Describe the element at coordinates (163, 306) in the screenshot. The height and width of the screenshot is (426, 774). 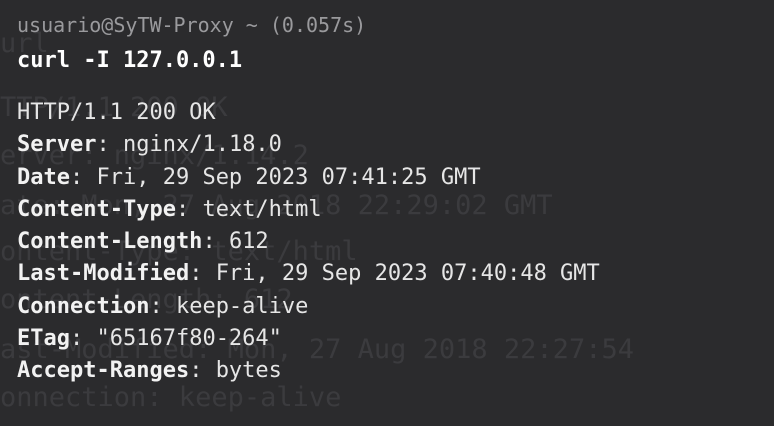
I see `header-line: Connection: keep-alive` at that location.